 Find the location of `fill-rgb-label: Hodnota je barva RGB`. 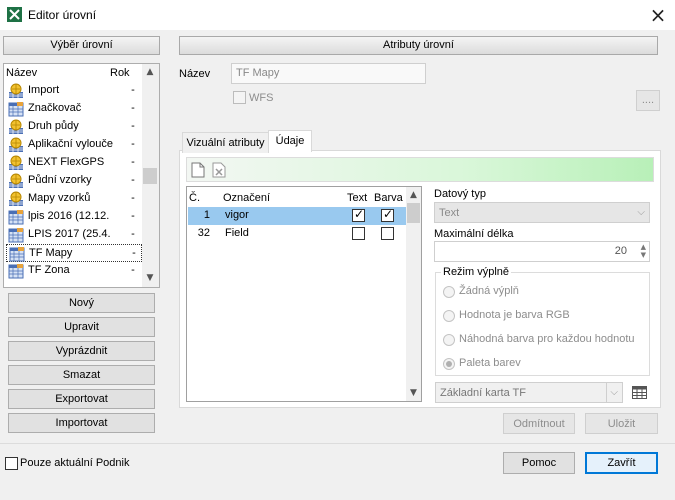

fill-rgb-label: Hodnota je barva RGB is located at coordinates (514, 315).